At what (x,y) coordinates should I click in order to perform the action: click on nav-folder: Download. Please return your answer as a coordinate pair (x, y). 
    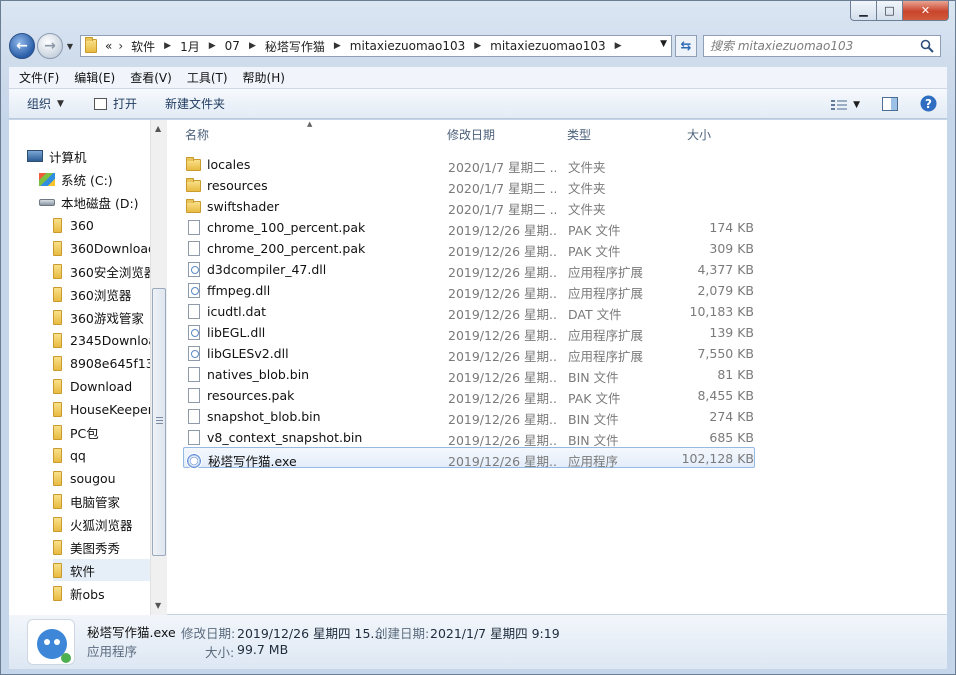
    Looking at the image, I should click on (92, 386).